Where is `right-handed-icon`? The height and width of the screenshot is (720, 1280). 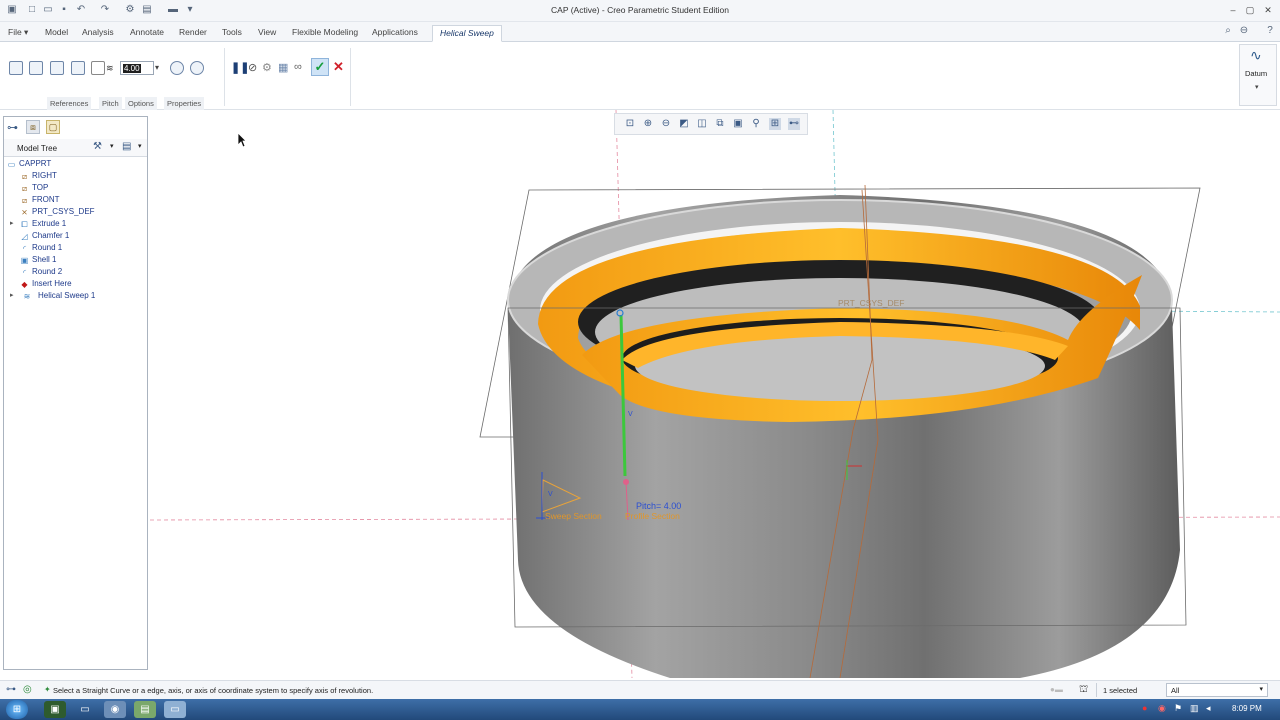 right-handed-icon is located at coordinates (177, 68).